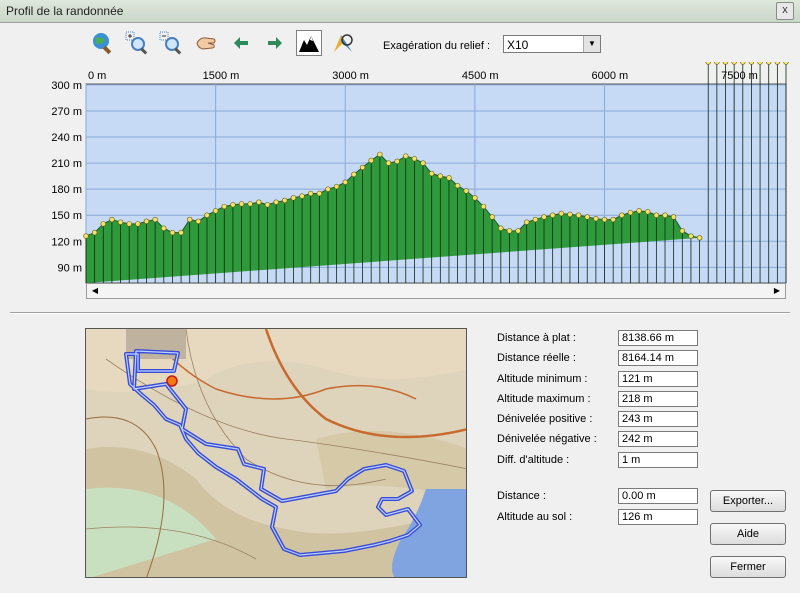 This screenshot has height=593, width=800. Describe the element at coordinates (66, 242) in the screenshot. I see `y-tick-label: 120 m` at that location.